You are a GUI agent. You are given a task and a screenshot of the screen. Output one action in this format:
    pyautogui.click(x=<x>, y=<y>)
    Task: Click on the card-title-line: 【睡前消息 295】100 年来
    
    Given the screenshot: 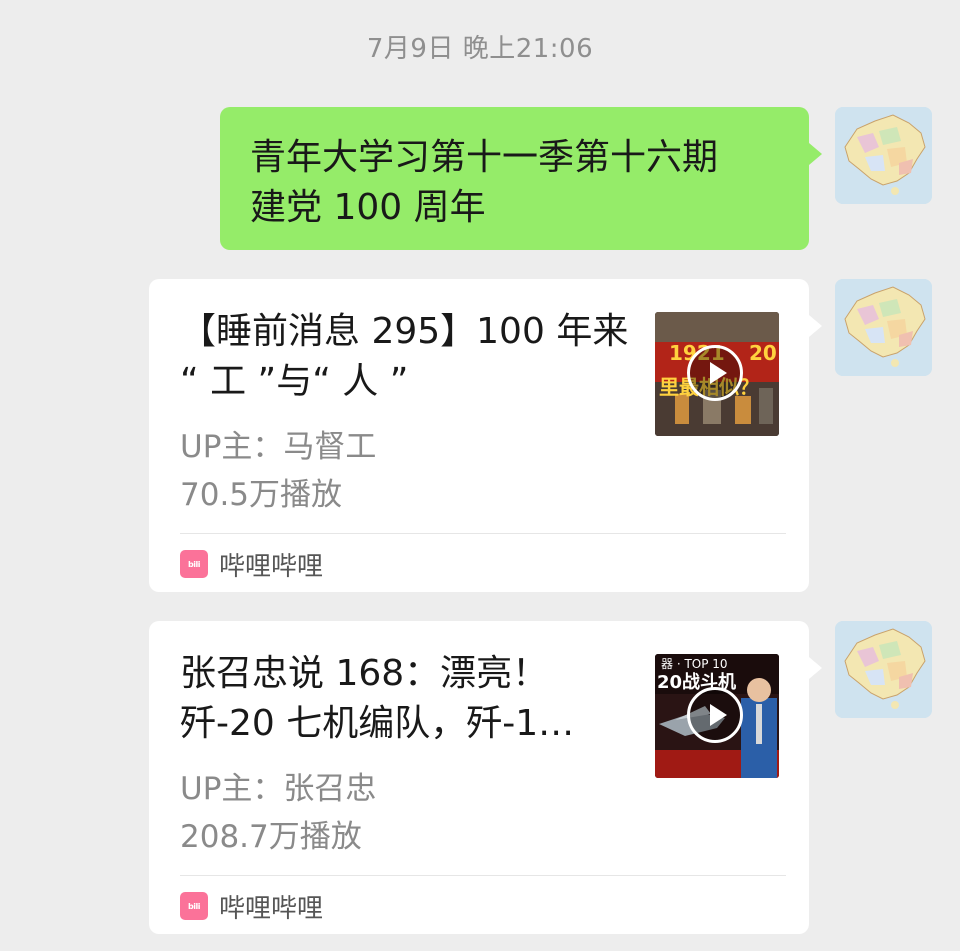 What is the action you would take?
    pyautogui.click(x=404, y=331)
    